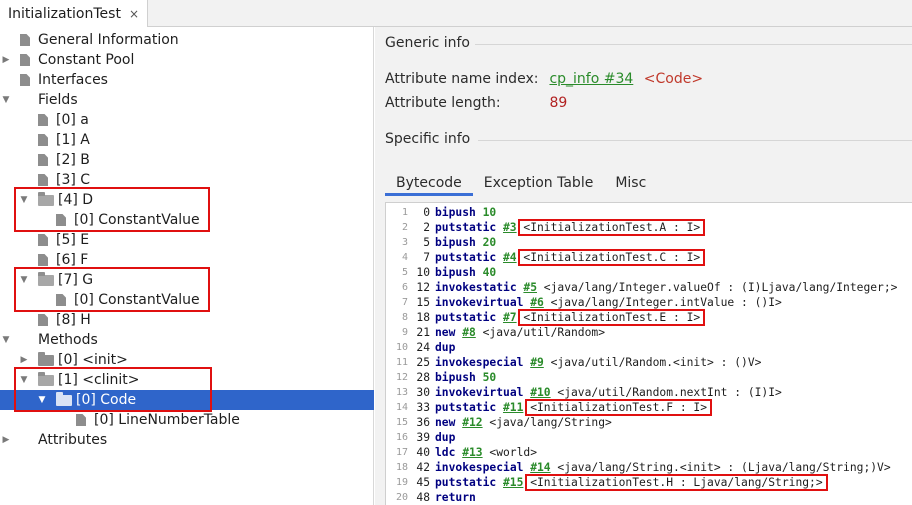 This screenshot has width=912, height=505. I want to click on tree-node-0-code: ▼ [0] Code, so click(187, 400).